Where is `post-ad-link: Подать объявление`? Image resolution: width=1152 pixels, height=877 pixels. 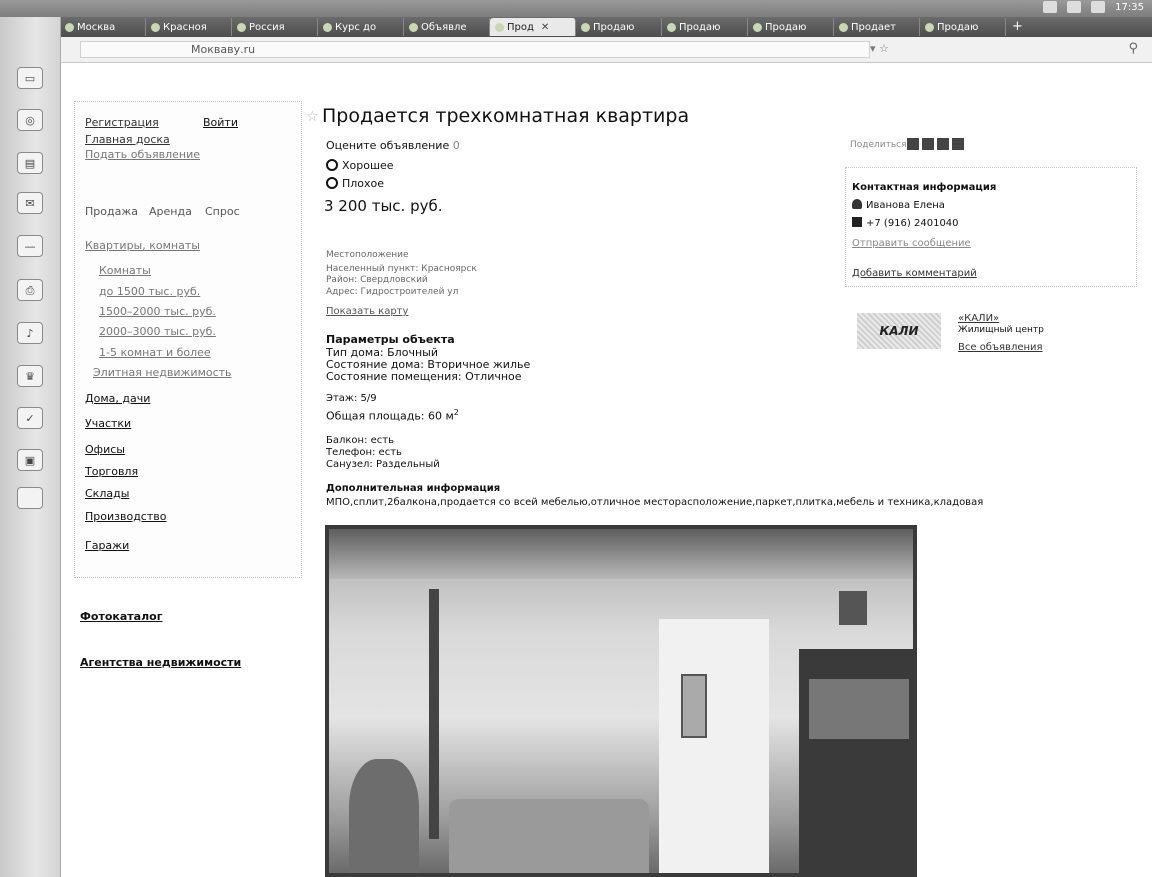 post-ad-link: Подать объявление is located at coordinates (142, 154).